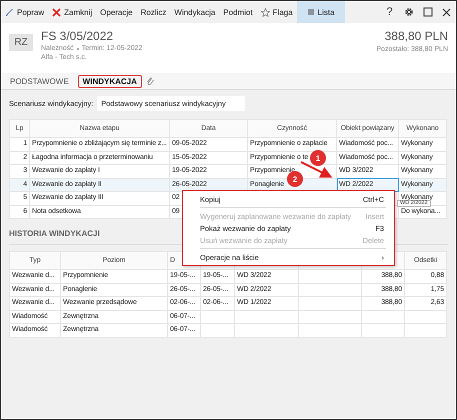 Image resolution: width=457 pixels, height=420 pixels. Describe the element at coordinates (9, 12) in the screenshot. I see `brush-icon` at that location.